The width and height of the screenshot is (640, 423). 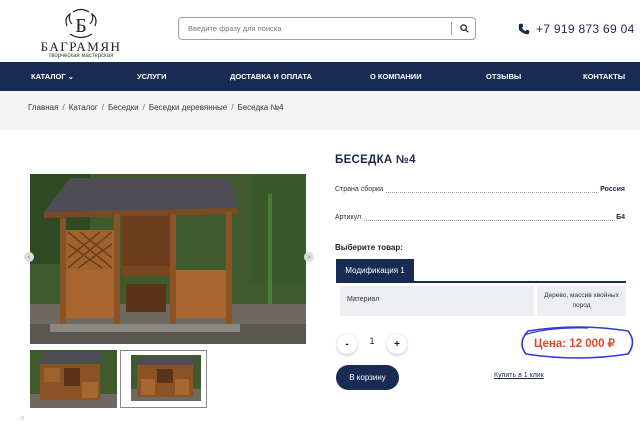 I want to click on breadcrumb-wooden-gazebos: Беседки деревянные, so click(x=188, y=107).